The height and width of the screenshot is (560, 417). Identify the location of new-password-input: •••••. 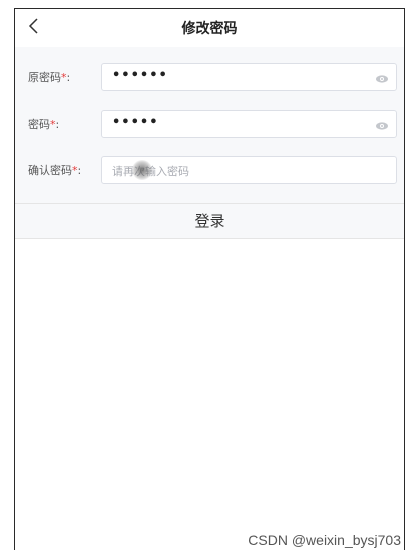
(249, 124).